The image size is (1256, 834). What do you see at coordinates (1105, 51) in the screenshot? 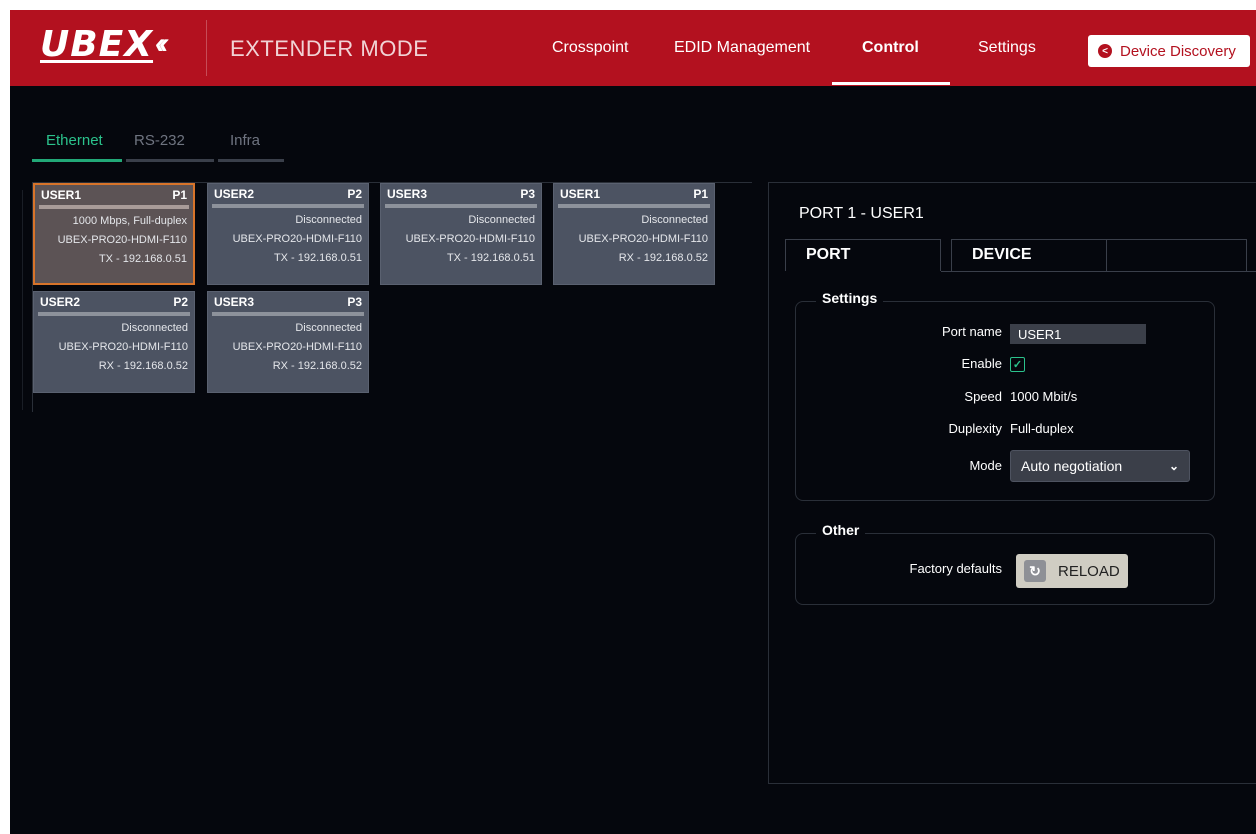
I see `chevron-left-circle-icon: <` at bounding box center [1105, 51].